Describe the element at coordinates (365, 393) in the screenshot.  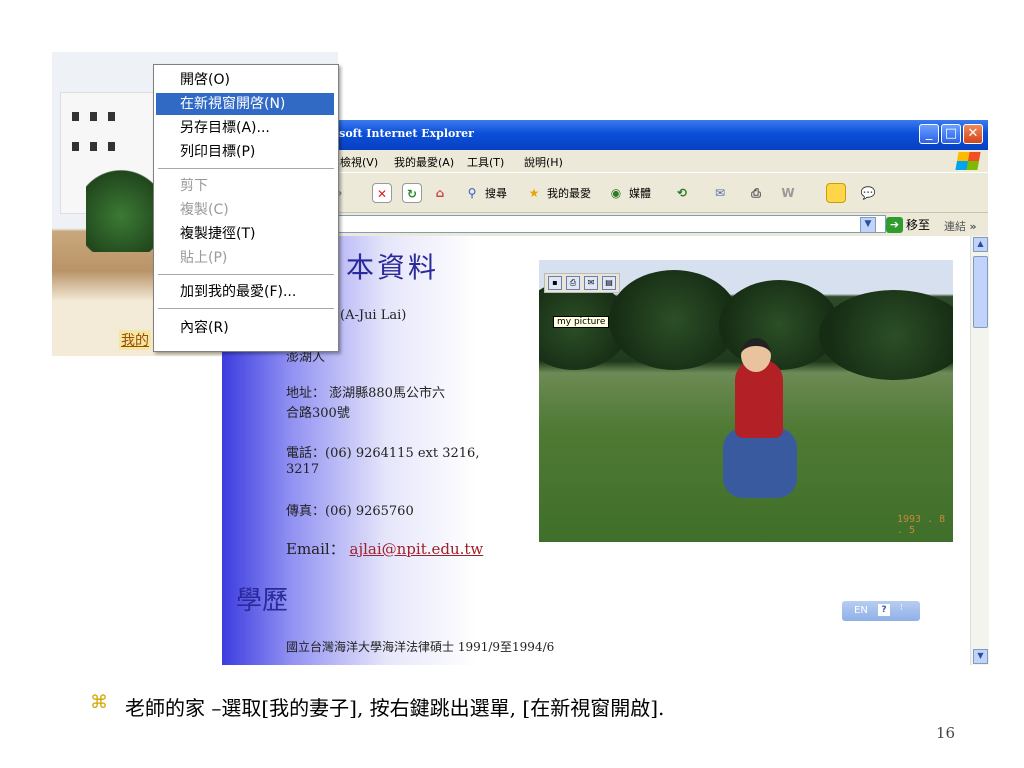
I see `address-line-1: 地址： 澎湖縣880馬公市六` at that location.